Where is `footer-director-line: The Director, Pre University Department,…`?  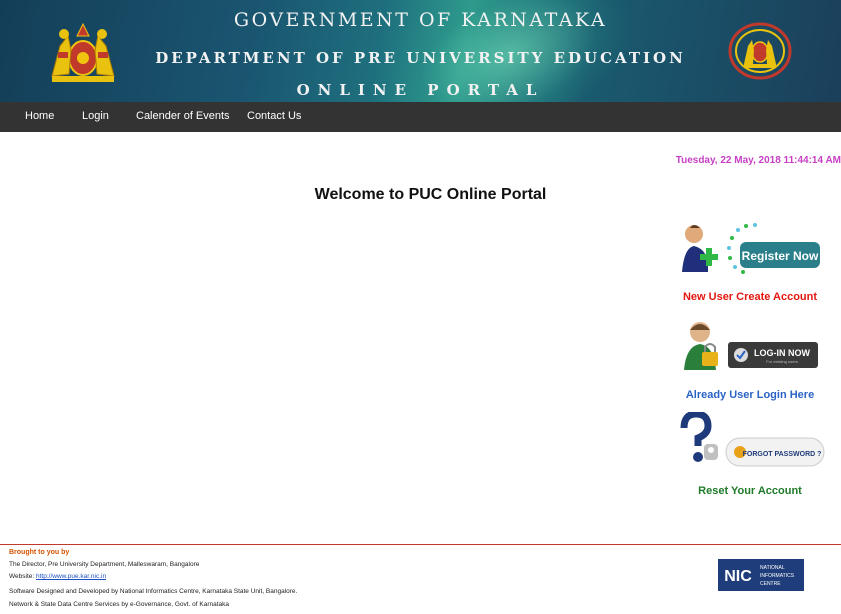
footer-director-line: The Director, Pre University Department,… is located at coordinates (104, 564).